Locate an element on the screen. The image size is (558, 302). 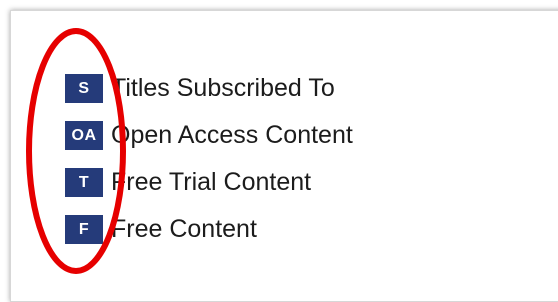
subscribed-badge-icon: S is located at coordinates (84, 88).